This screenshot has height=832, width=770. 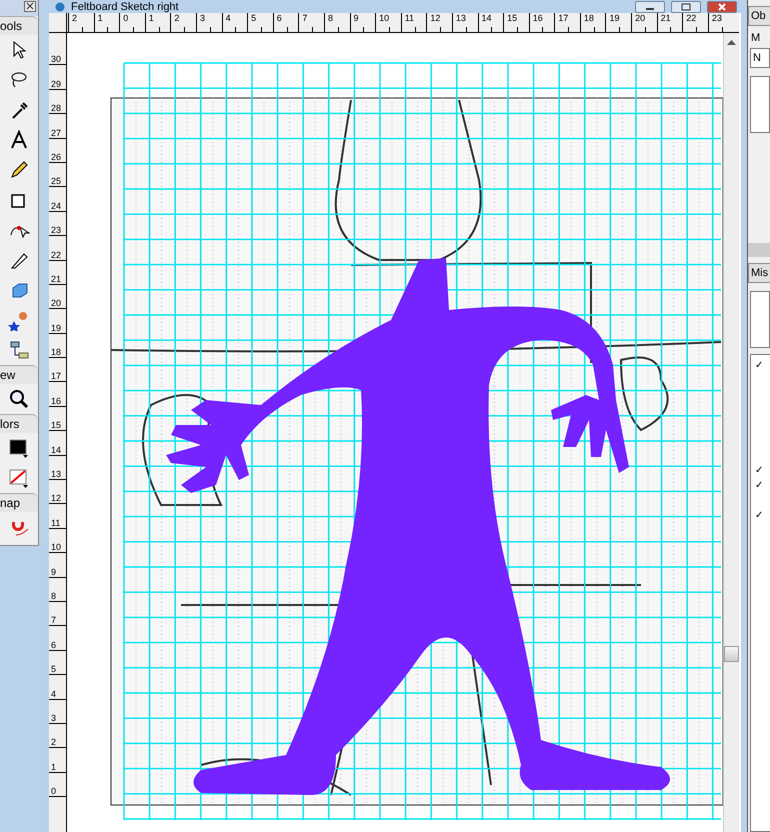 I want to click on panel-tab: Ob, so click(x=759, y=16).